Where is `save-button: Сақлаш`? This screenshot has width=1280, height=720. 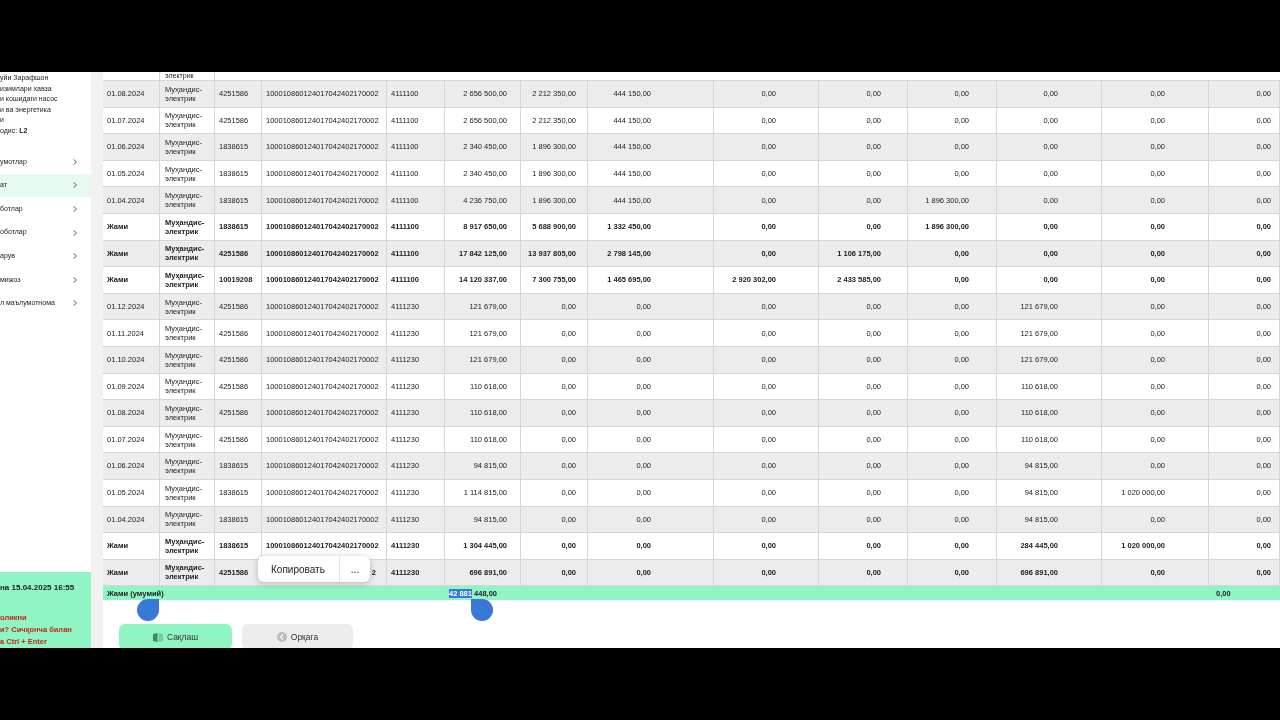 save-button: Сақлаш is located at coordinates (175, 636).